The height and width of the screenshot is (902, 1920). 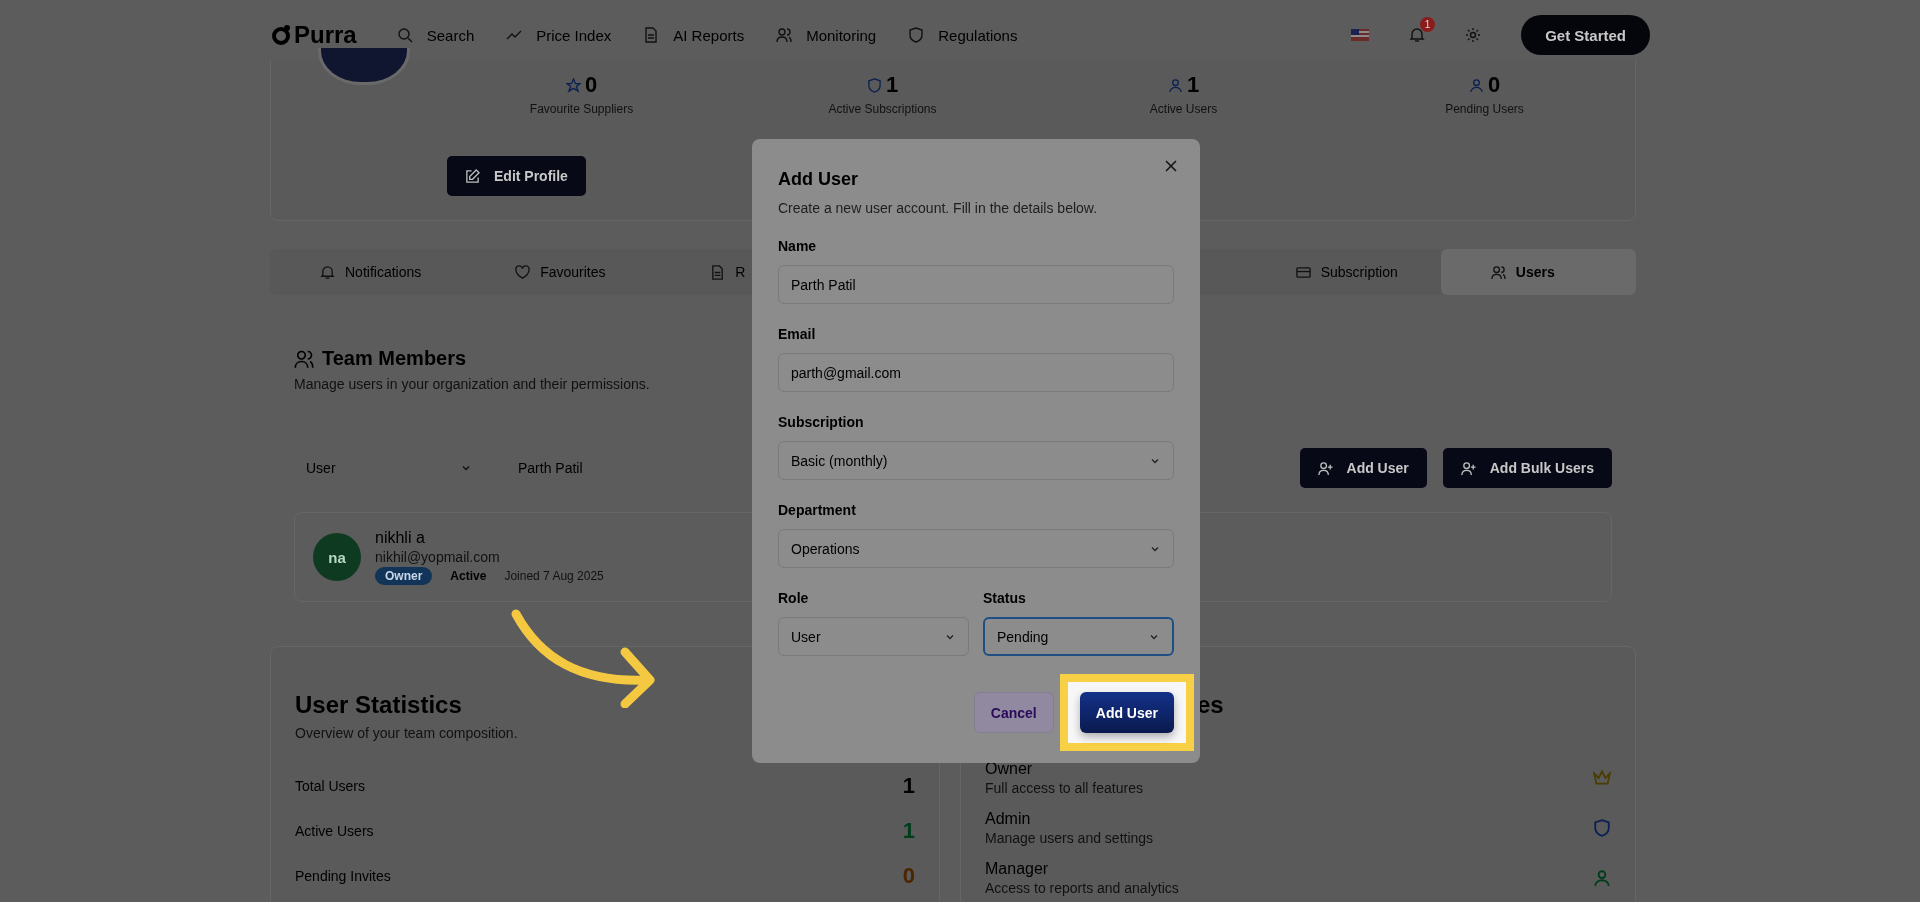 What do you see at coordinates (1064, 788) in the screenshot?
I see `role-description: Full access to all features` at bounding box center [1064, 788].